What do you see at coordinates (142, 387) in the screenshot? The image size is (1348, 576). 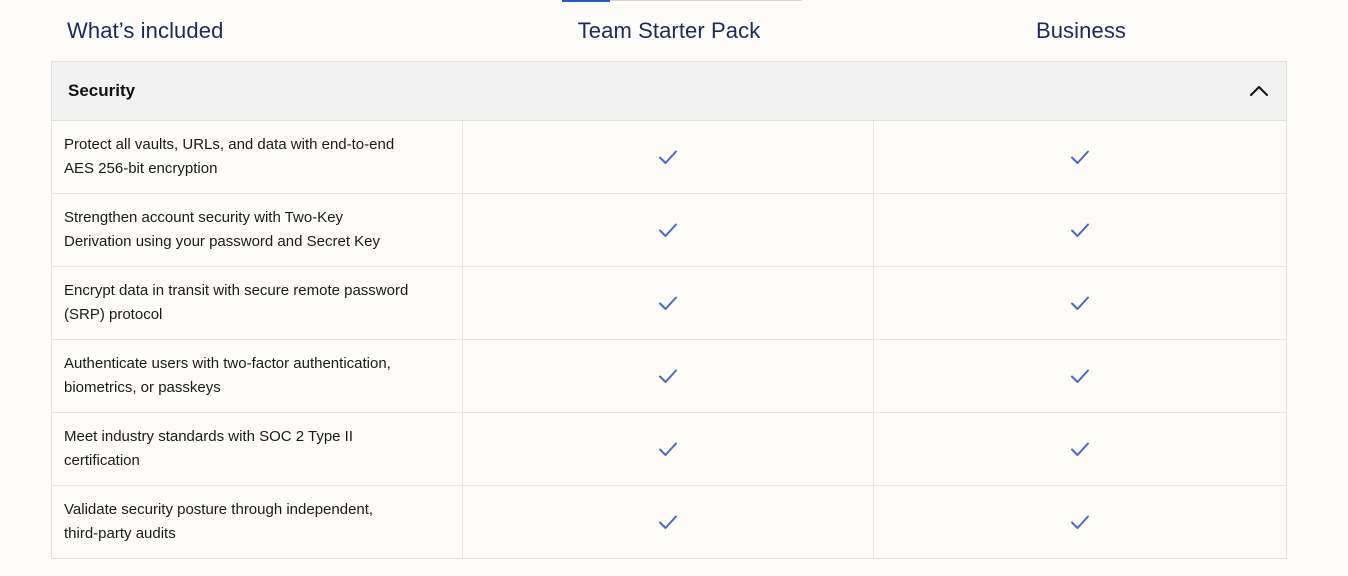 I see `feature-description-line: biometrics, or passkeys` at bounding box center [142, 387].